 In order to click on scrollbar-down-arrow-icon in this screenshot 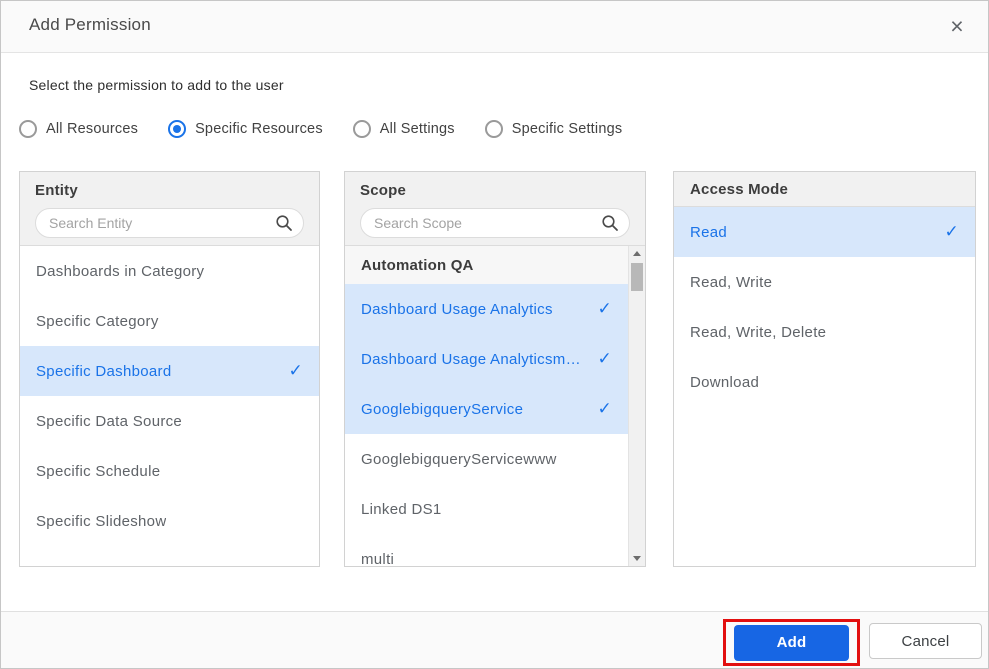, I will do `click(637, 558)`.